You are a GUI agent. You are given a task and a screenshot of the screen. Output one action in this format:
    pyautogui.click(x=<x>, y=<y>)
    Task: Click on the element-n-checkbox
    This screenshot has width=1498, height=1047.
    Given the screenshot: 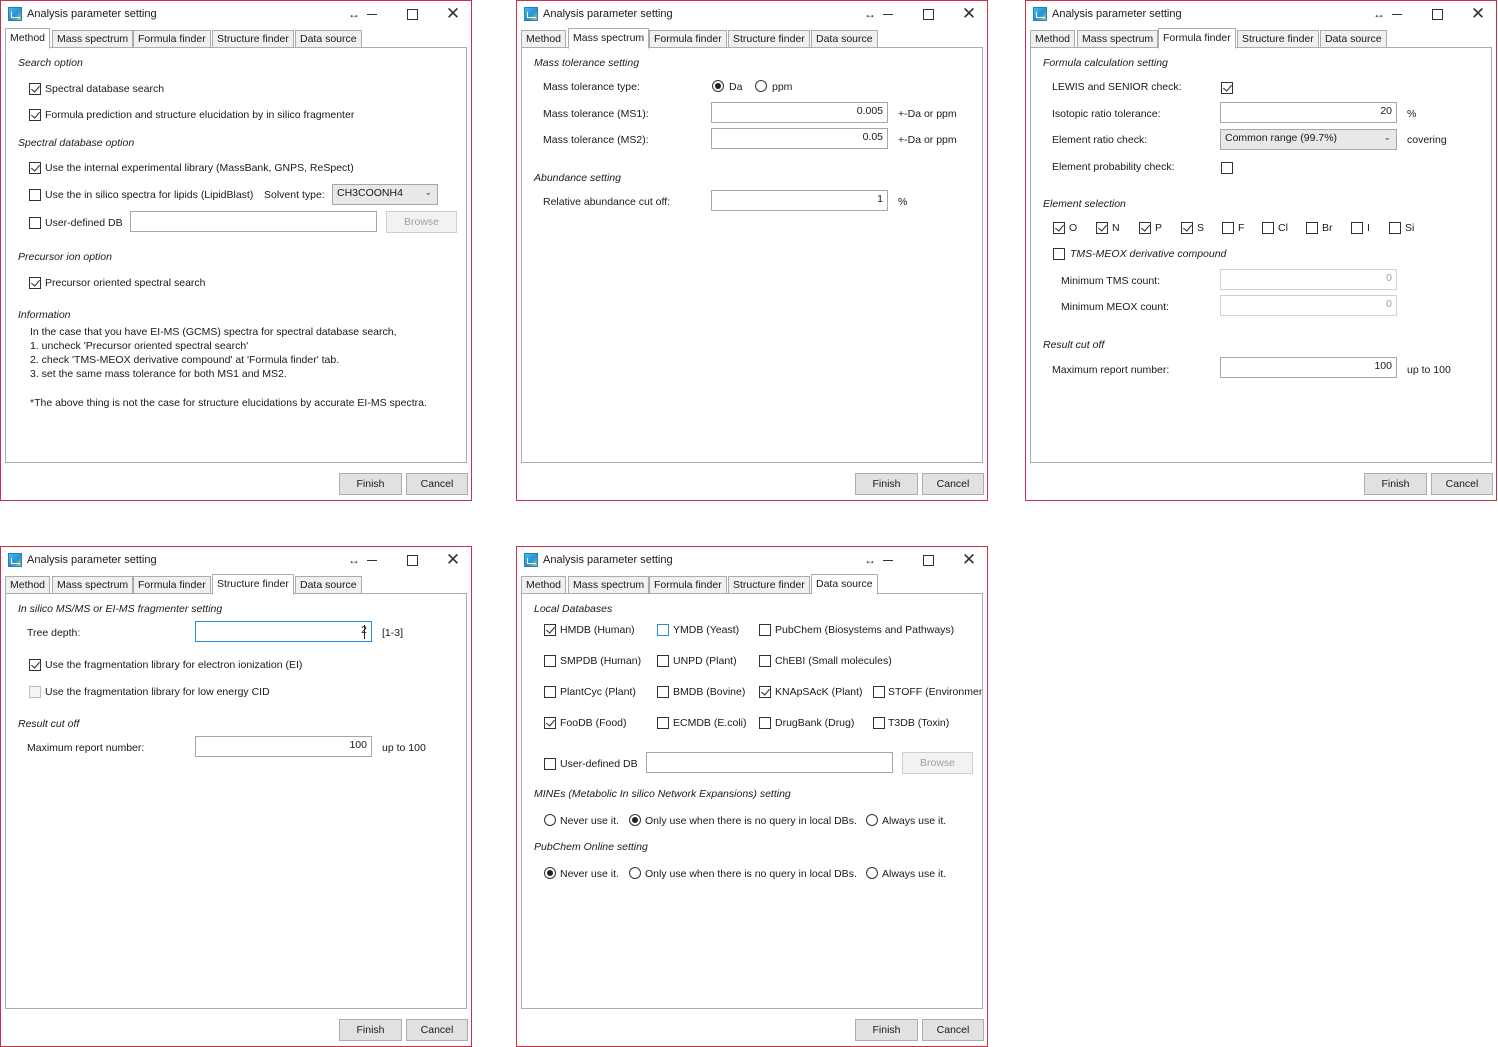 What is the action you would take?
    pyautogui.click(x=1102, y=228)
    